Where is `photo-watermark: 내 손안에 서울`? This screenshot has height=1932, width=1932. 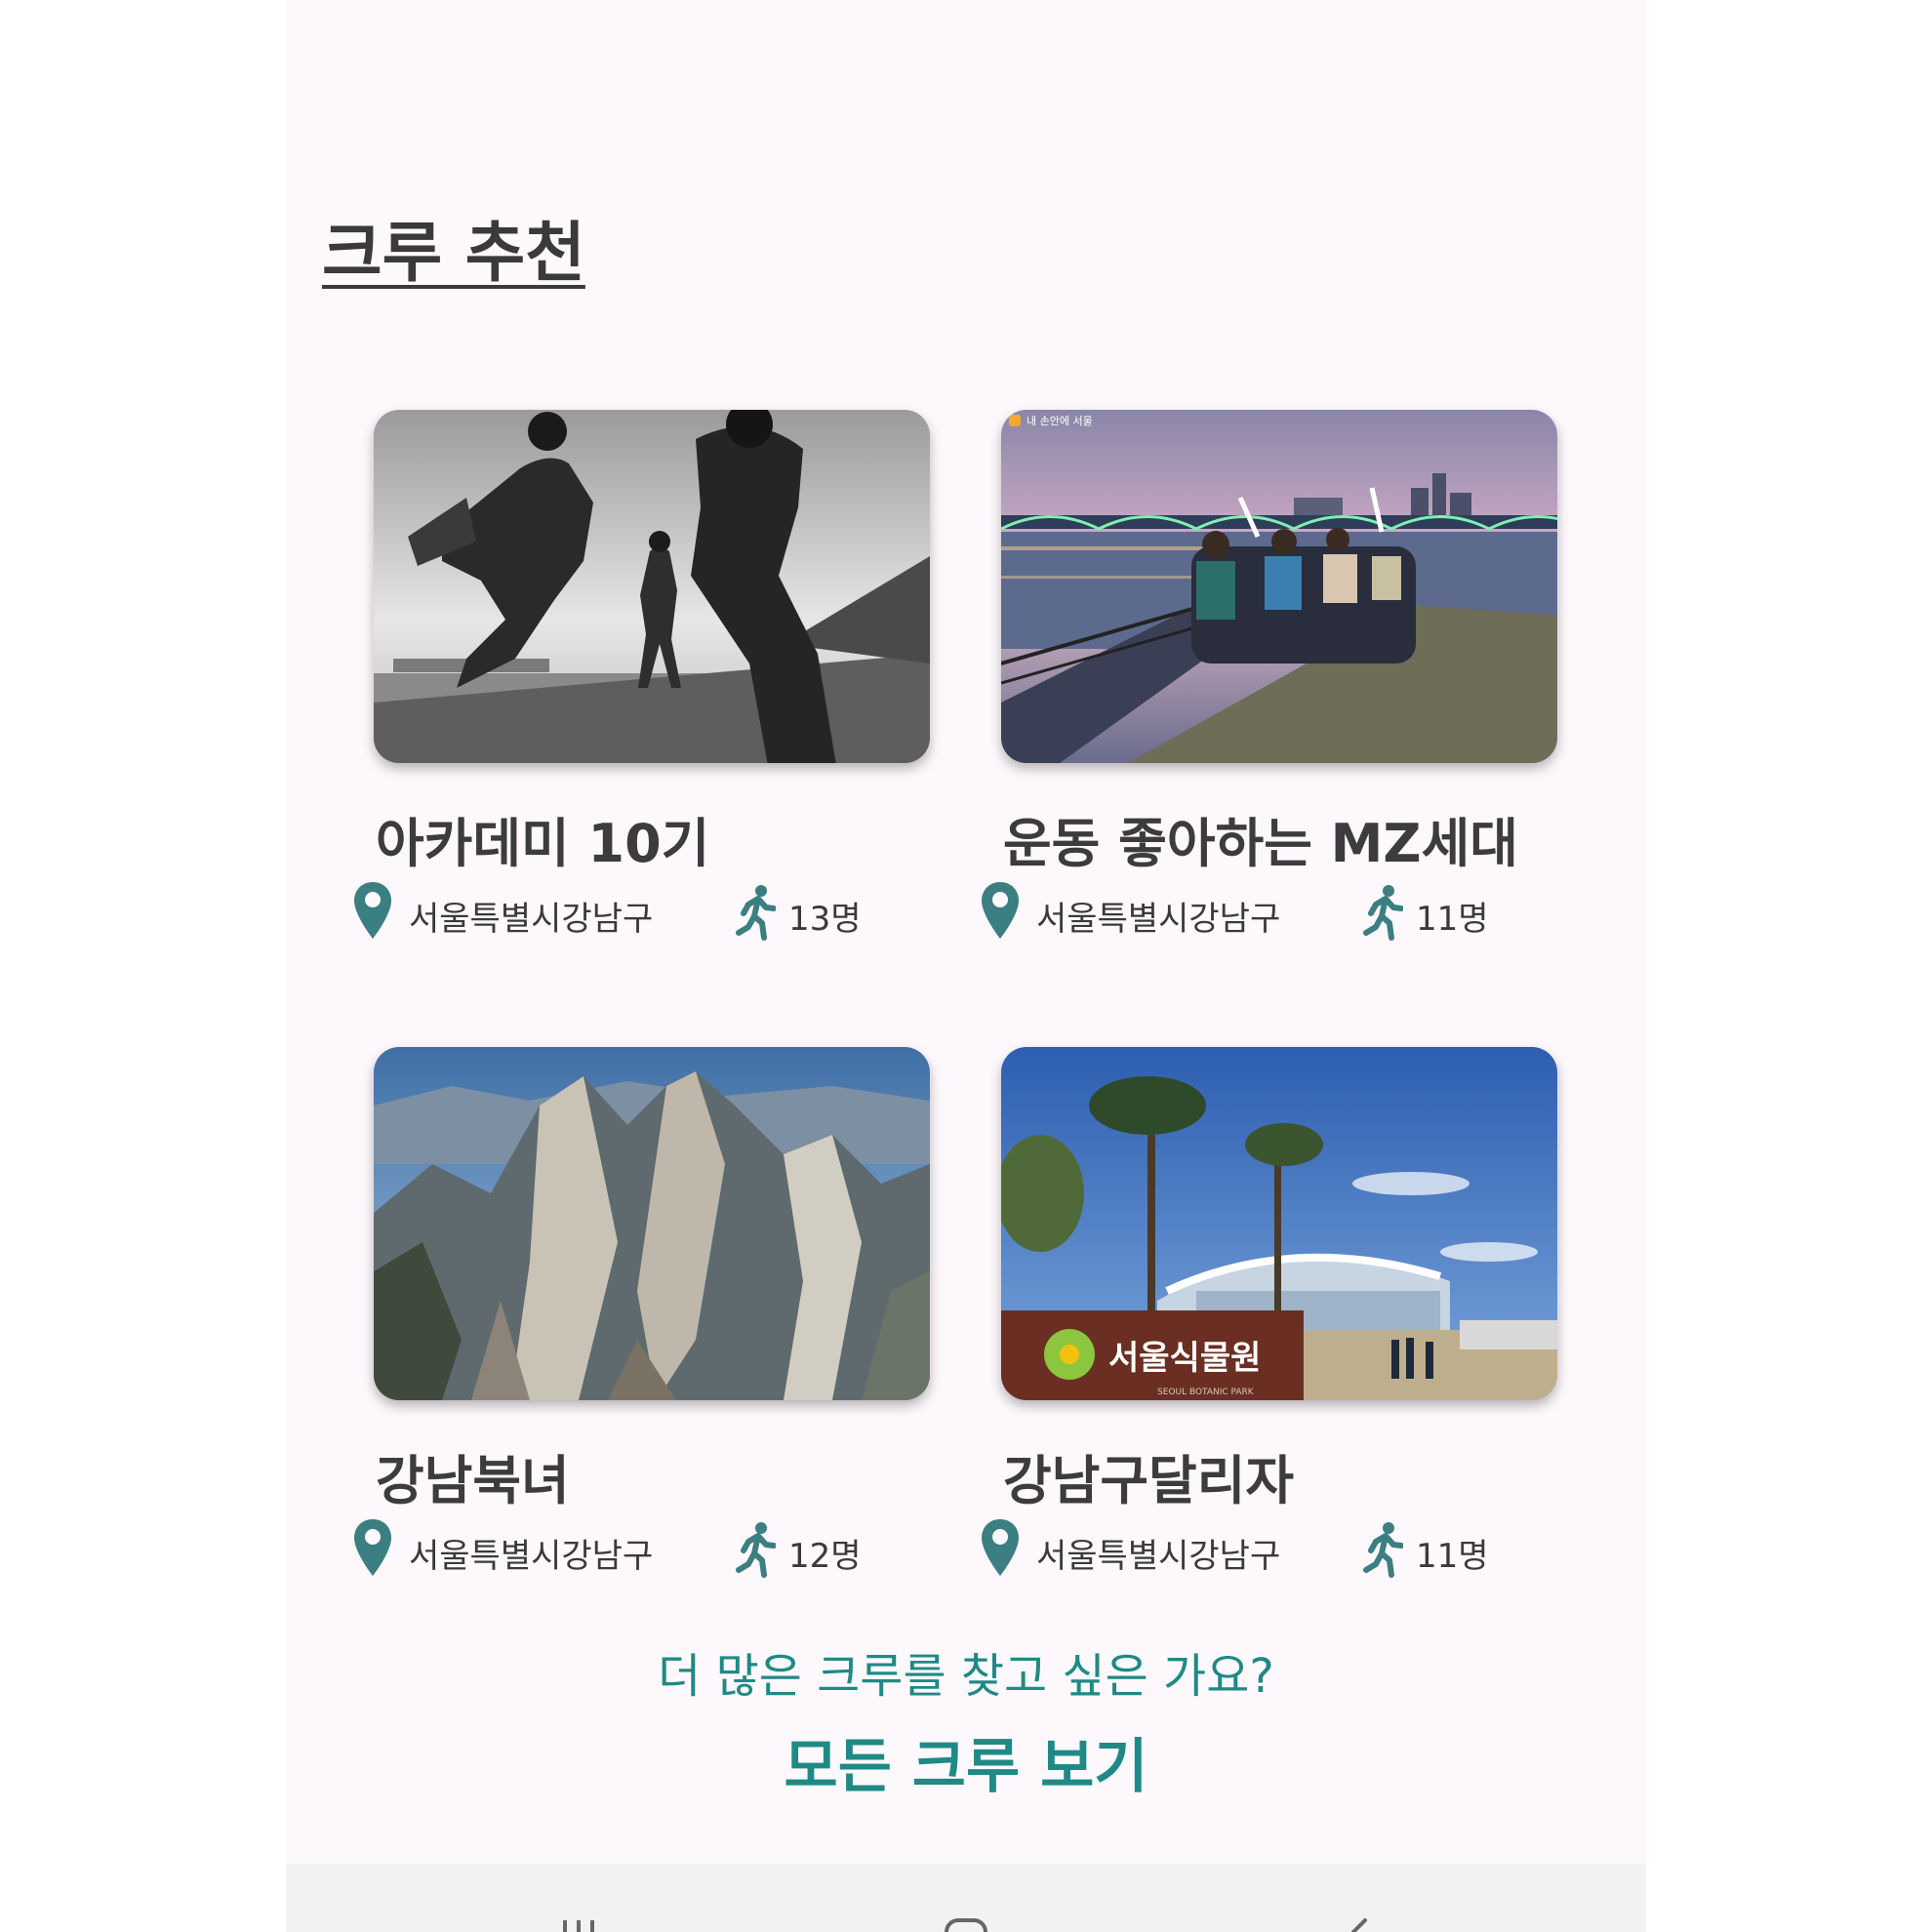 photo-watermark: 내 손안에 서울 is located at coordinates (1059, 421).